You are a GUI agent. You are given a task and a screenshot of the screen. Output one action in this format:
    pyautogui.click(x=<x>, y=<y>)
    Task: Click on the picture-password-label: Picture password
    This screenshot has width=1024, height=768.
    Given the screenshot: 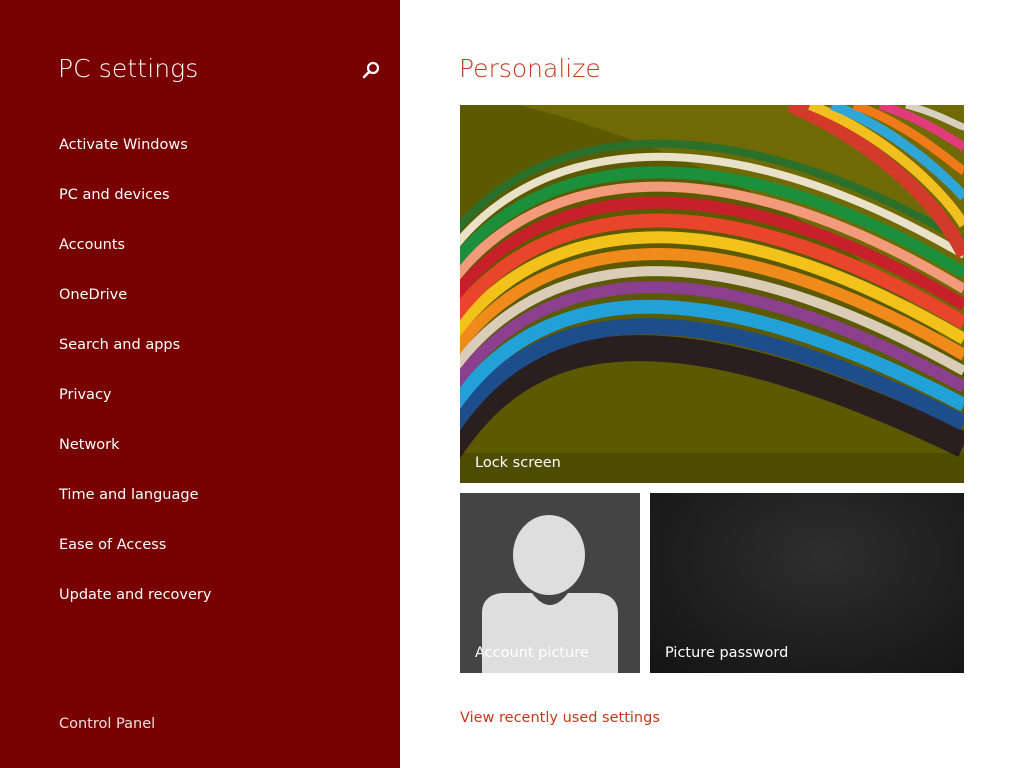 What is the action you would take?
    pyautogui.click(x=727, y=653)
    